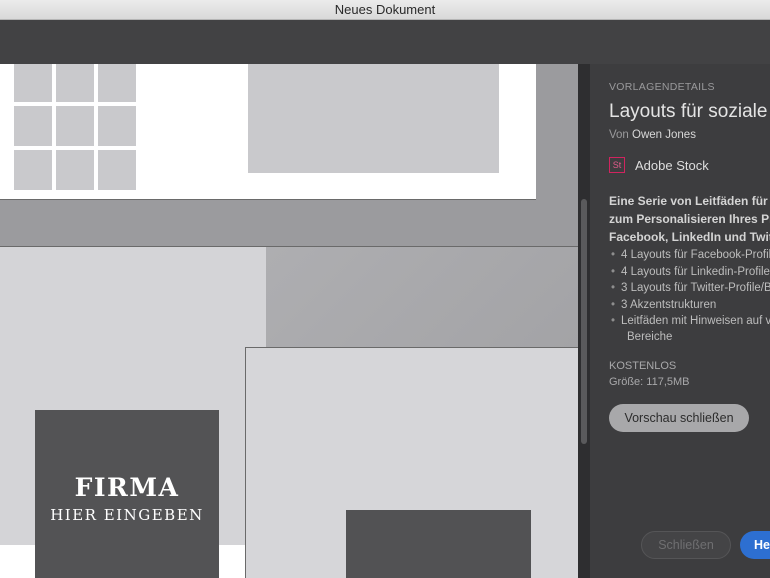  What do you see at coordinates (679, 418) in the screenshot?
I see `close-preview-button: Vorschau schließen` at bounding box center [679, 418].